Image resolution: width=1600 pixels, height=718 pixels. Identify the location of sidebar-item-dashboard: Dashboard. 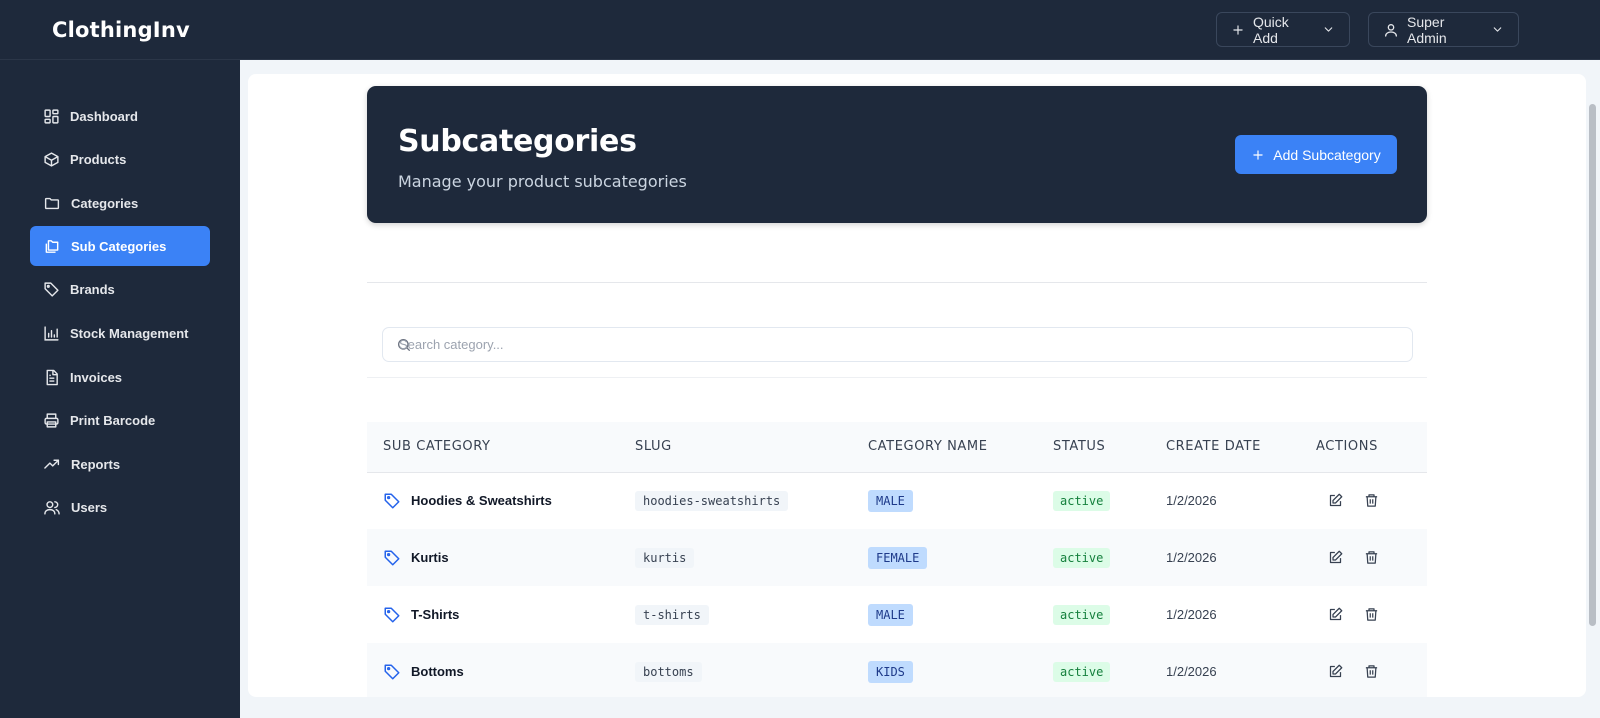
(120, 116).